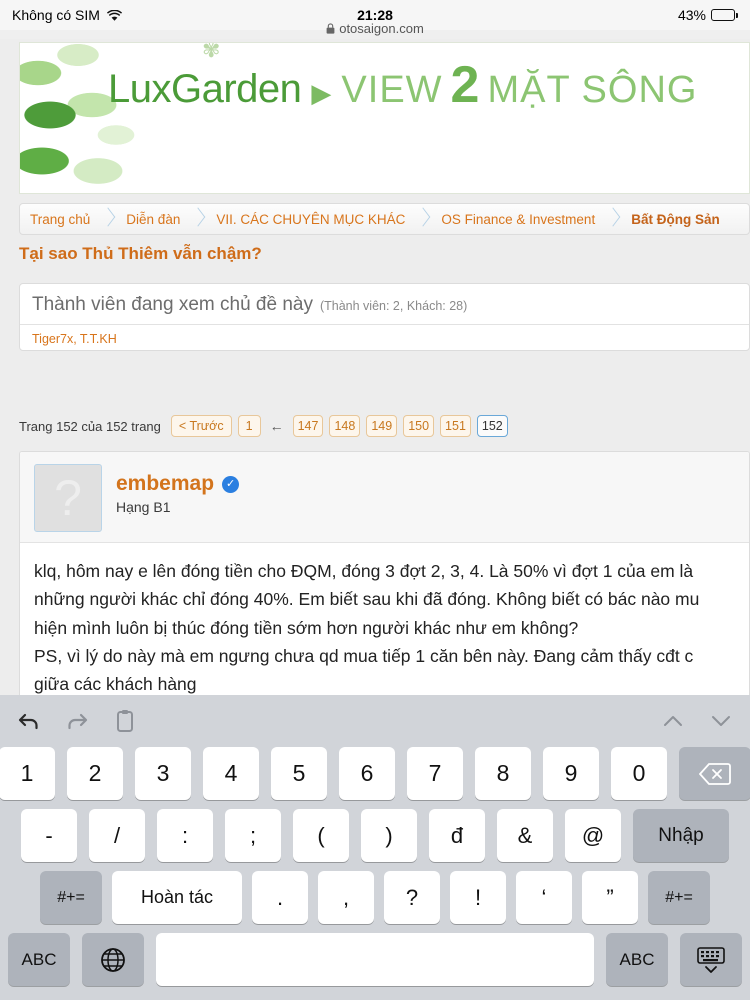 The width and height of the screenshot is (750, 1000). Describe the element at coordinates (231, 773) in the screenshot. I see `key-4: 4` at that location.